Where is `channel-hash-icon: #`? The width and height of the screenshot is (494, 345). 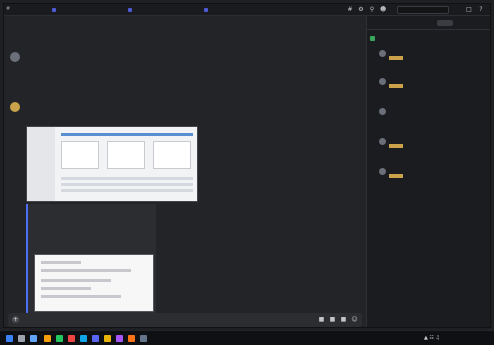 channel-hash-icon: # is located at coordinates (8, 9).